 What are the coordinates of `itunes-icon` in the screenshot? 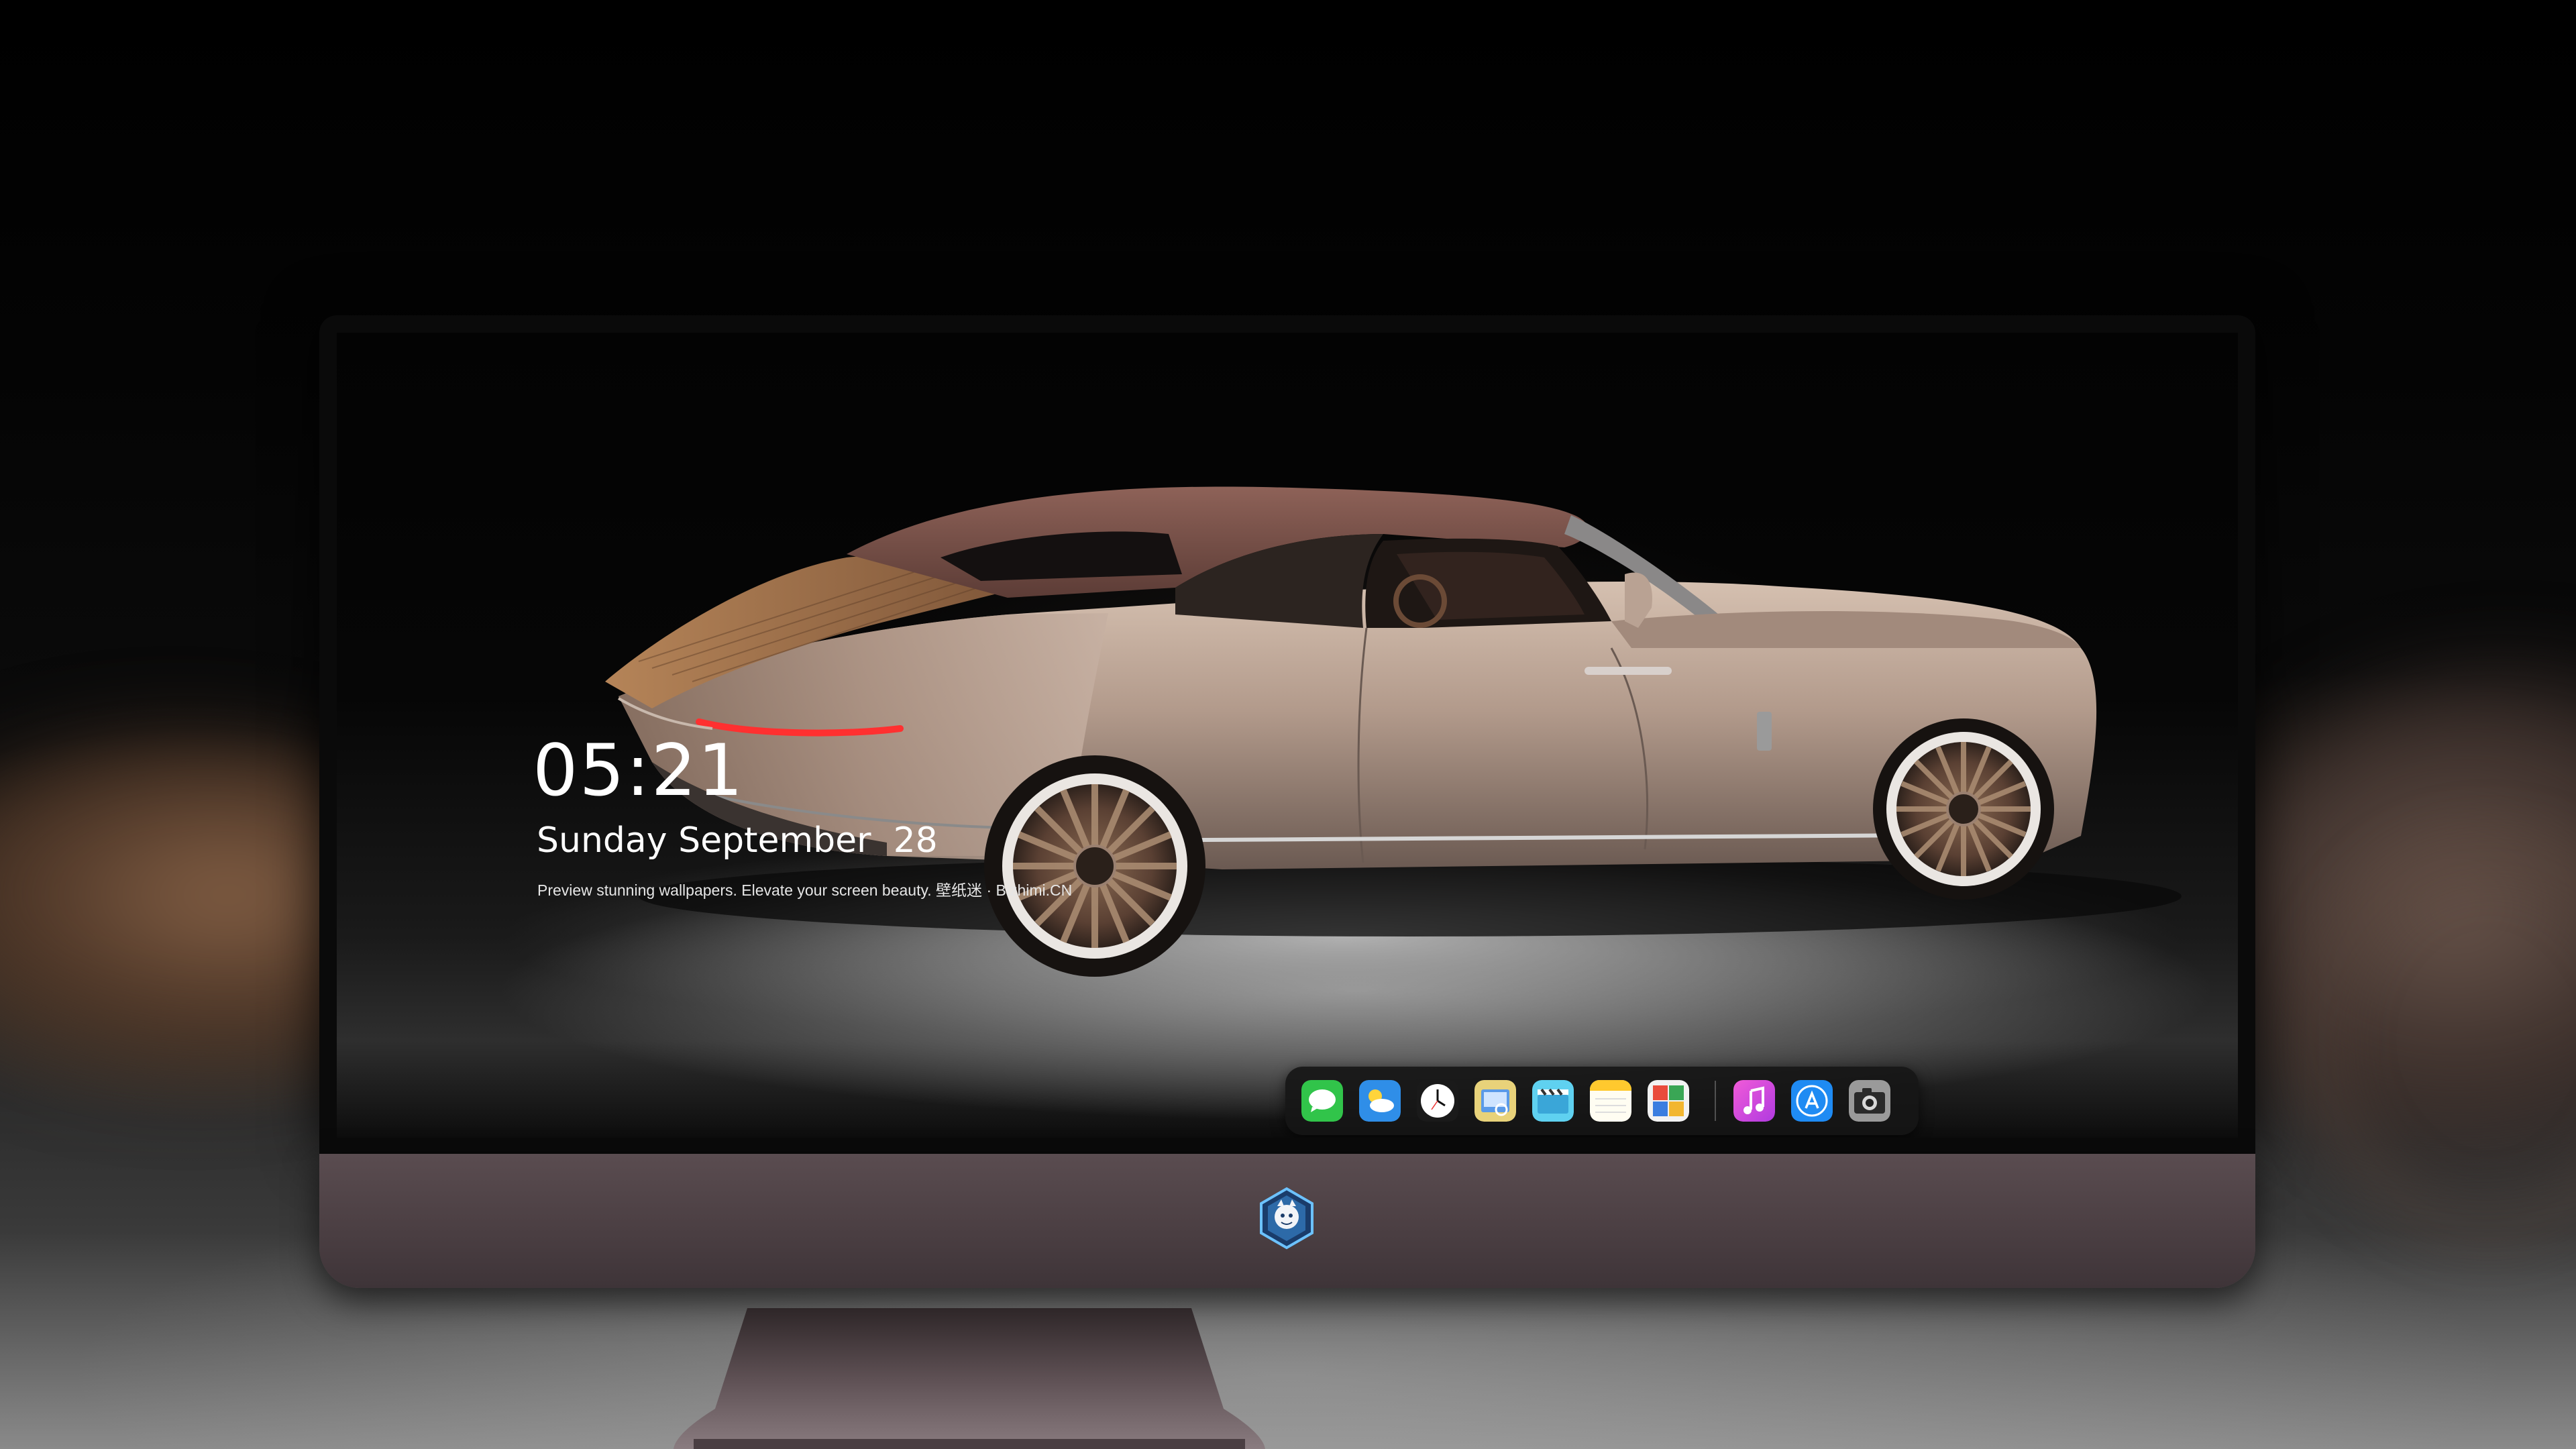 It's located at (1754, 1101).